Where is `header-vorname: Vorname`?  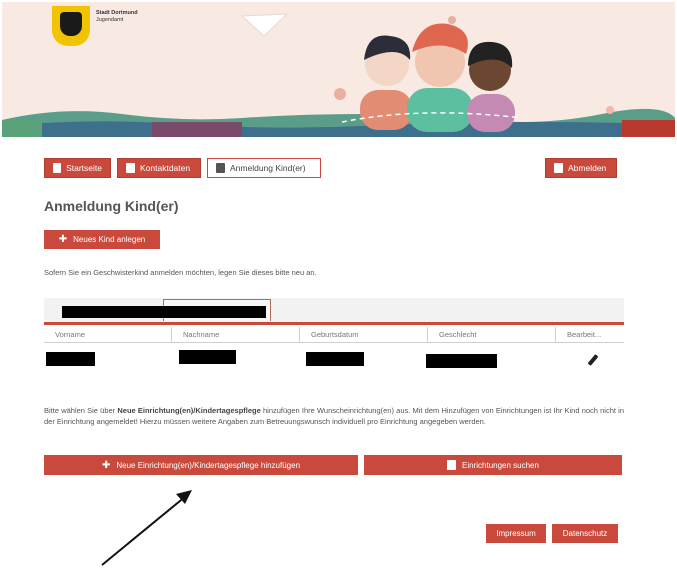 header-vorname: Vorname is located at coordinates (108, 335).